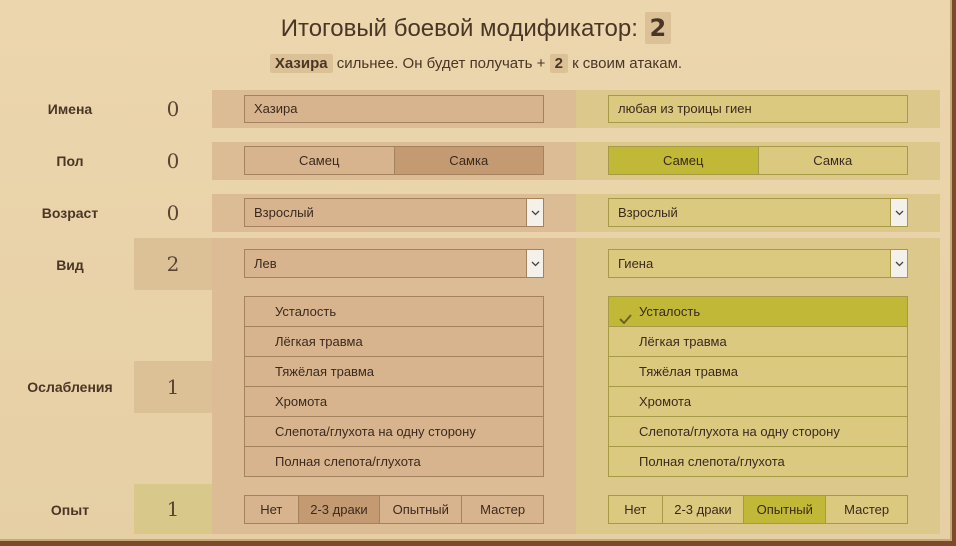 Image resolution: width=956 pixels, height=546 pixels. I want to click on species-score: 2, so click(173, 264).